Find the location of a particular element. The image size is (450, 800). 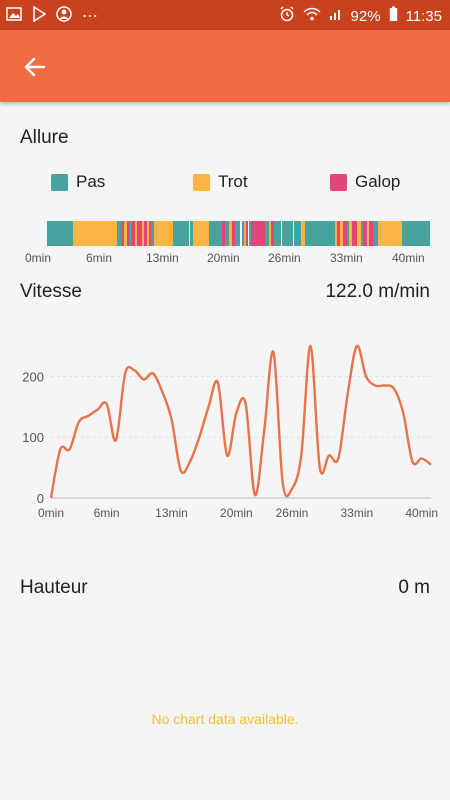

allure-time-label: 40min is located at coordinates (408, 258).